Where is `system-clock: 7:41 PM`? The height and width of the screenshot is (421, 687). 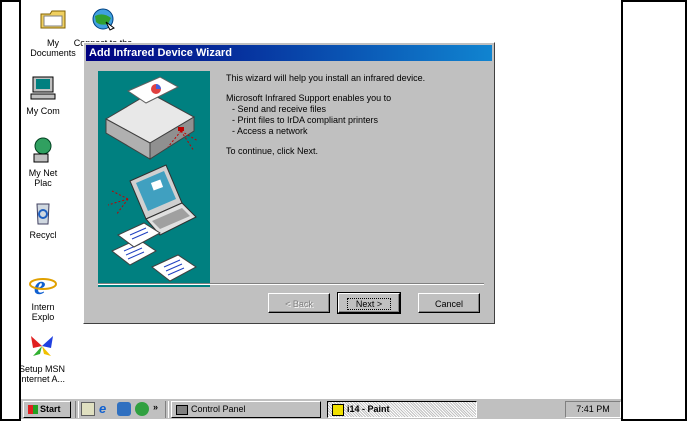
system-clock: 7:41 PM is located at coordinates (593, 409).